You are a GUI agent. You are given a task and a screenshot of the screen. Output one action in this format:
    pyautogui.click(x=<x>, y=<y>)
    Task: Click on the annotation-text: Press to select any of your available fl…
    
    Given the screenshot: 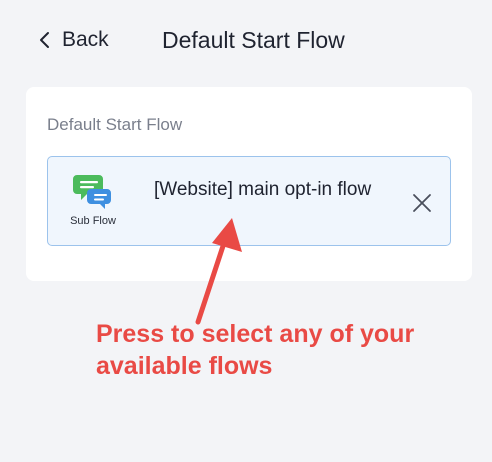 What is the action you would take?
    pyautogui.click(x=255, y=350)
    